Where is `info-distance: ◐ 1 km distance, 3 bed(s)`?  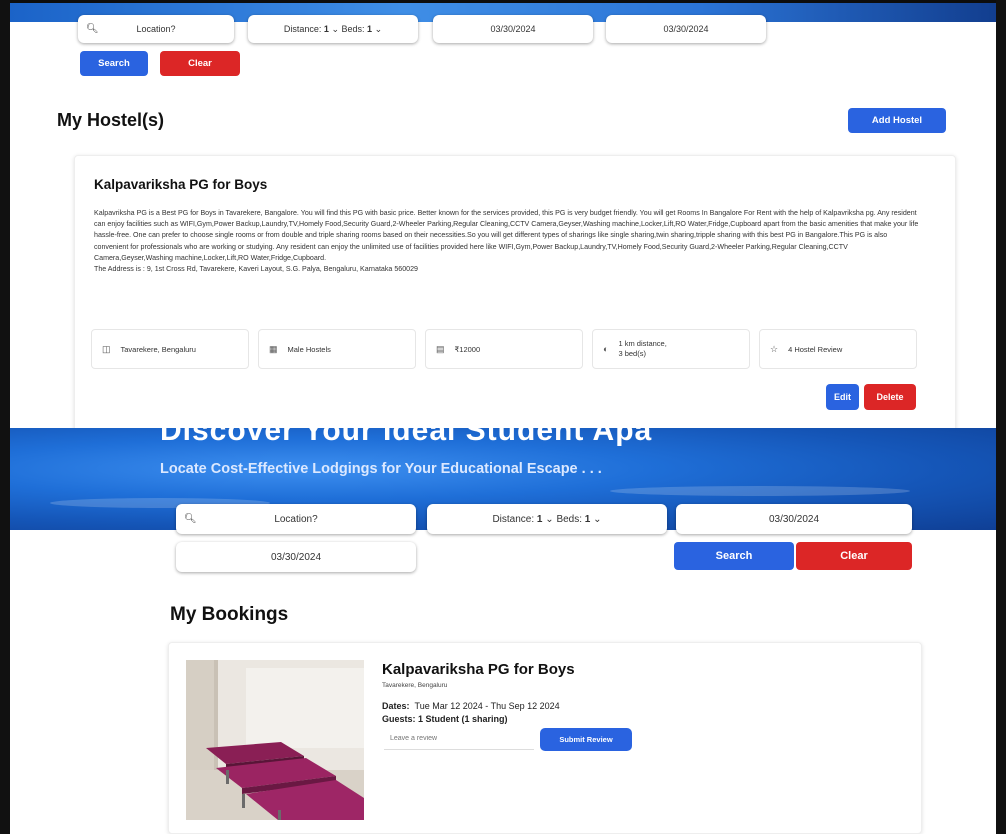
info-distance: ◐ 1 km distance, 3 bed(s) is located at coordinates (671, 349).